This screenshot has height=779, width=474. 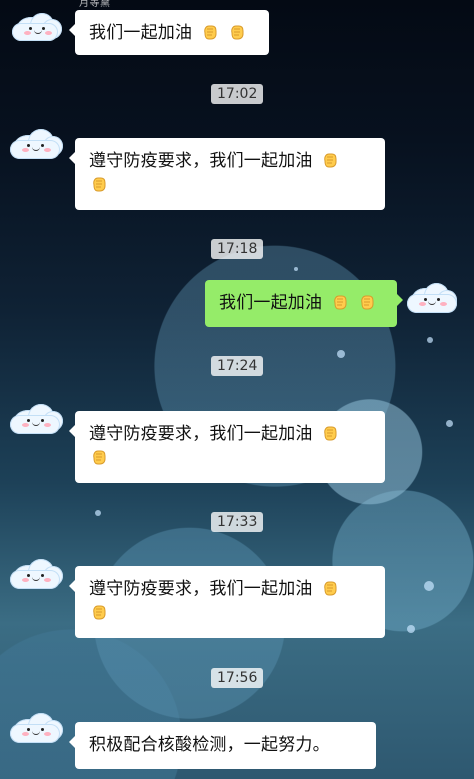 What do you see at coordinates (237, 366) in the screenshot?
I see `timestamp: 17:24` at bounding box center [237, 366].